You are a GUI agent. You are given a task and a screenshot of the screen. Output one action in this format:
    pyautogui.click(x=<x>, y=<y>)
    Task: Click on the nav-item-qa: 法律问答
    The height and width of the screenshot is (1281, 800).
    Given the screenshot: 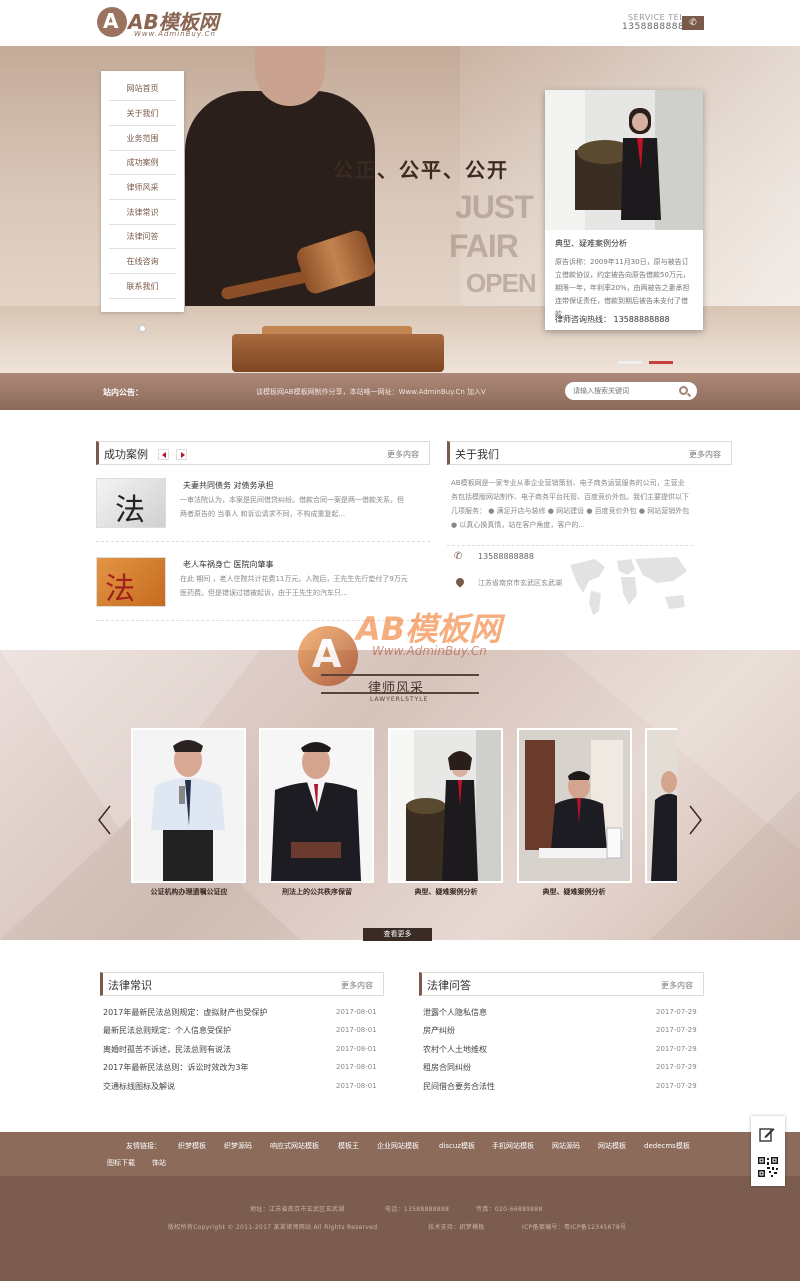 What is the action you would take?
    pyautogui.click(x=142, y=237)
    